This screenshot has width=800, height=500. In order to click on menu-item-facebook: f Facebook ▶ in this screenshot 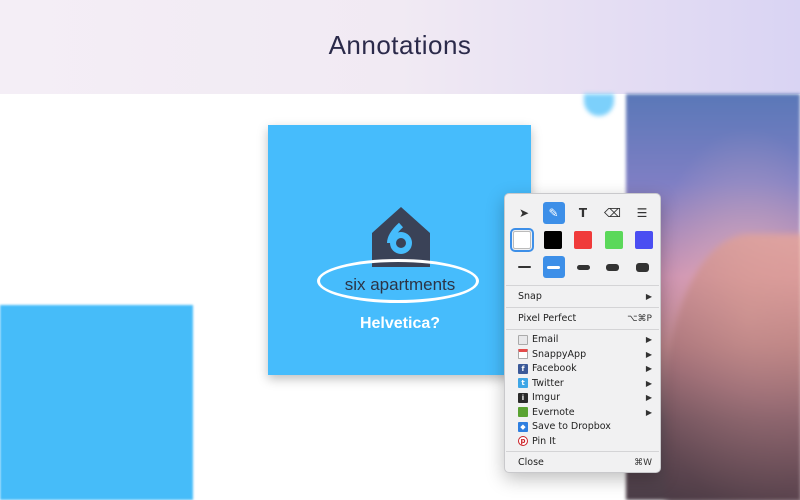, I will do `click(582, 368)`.